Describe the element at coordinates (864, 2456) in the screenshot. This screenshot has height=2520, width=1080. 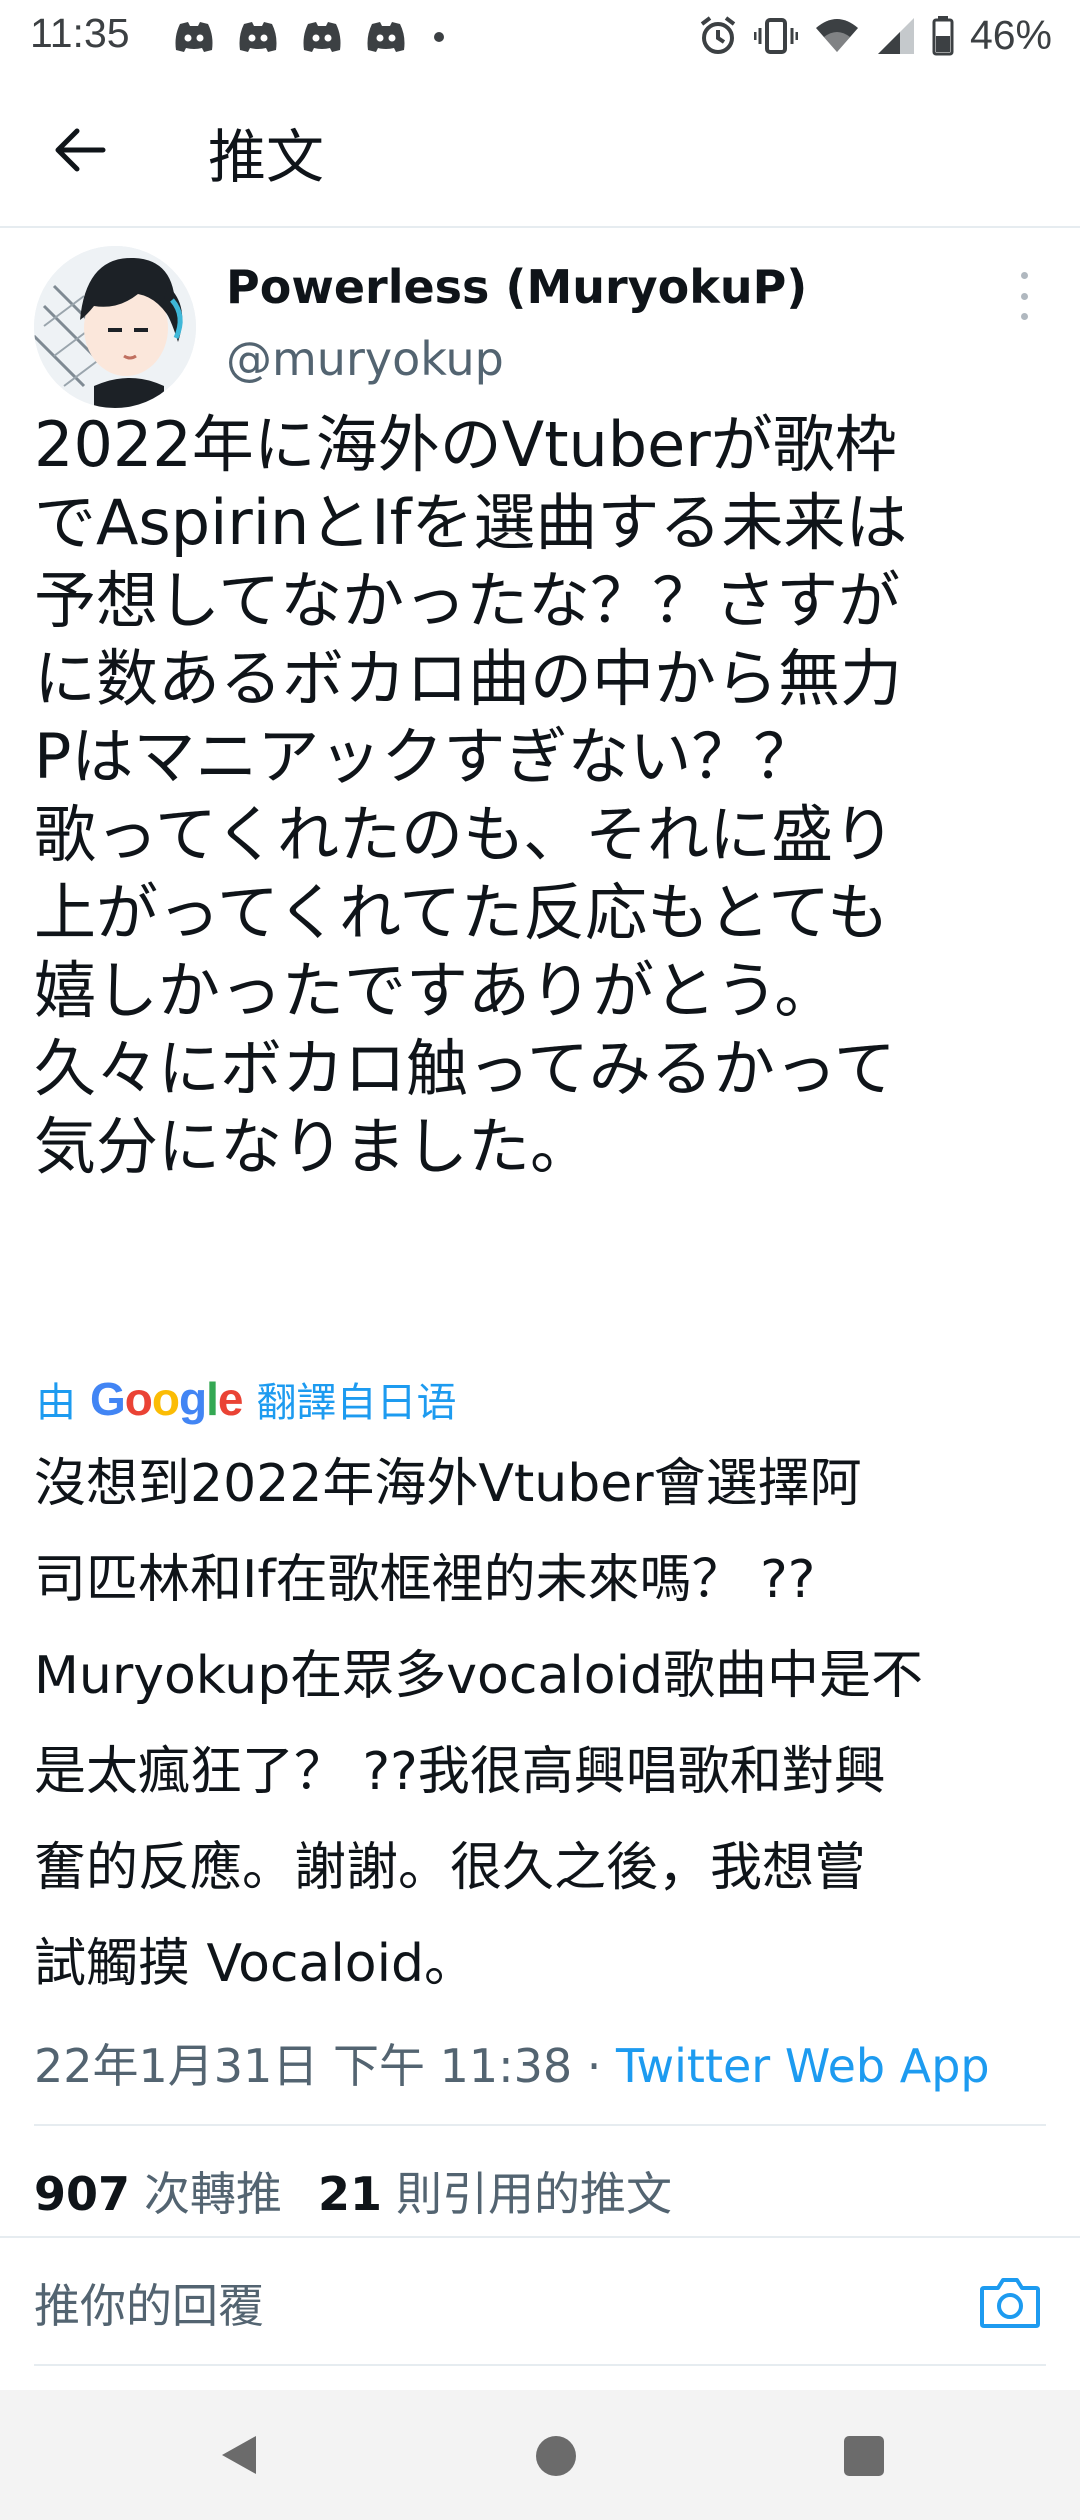
I see `nav-recents-icon` at that location.